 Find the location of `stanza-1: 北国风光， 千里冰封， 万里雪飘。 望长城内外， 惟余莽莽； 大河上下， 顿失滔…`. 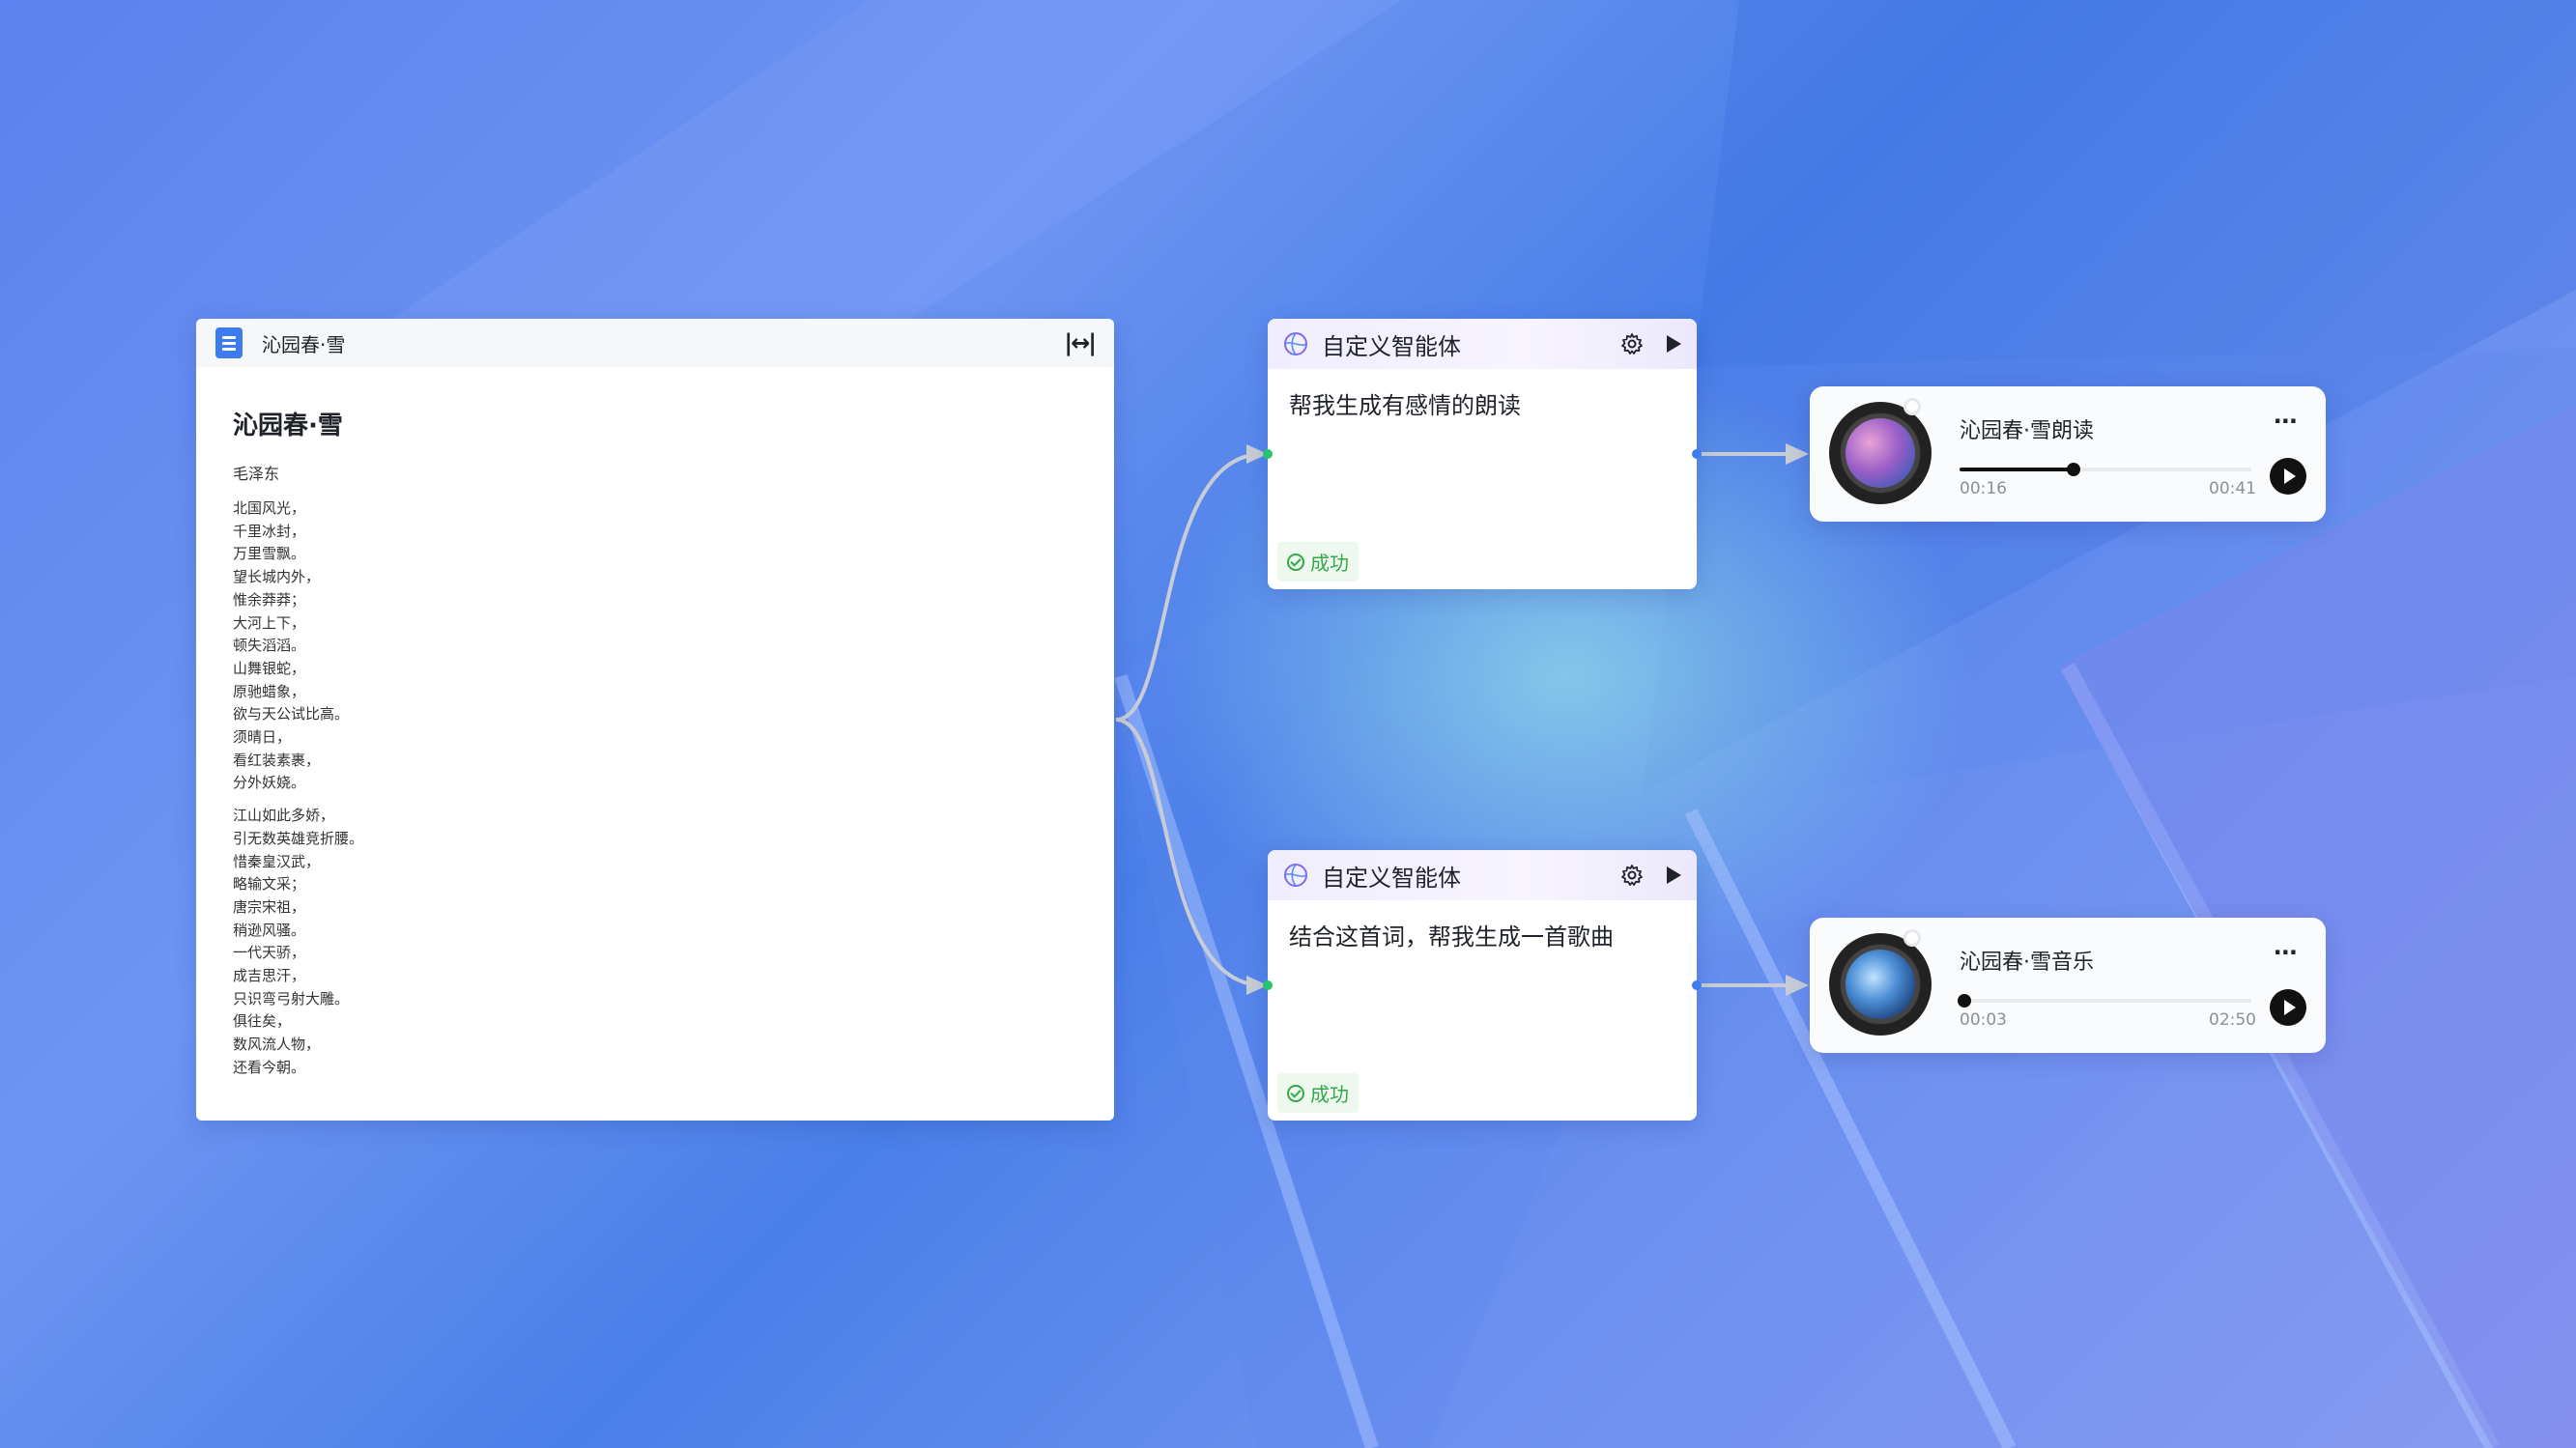

stanza-1: 北国风光， 千里冰封， 万里雪飘。 望长城内外， 惟余莽莽； 大河上下， 顿失滔… is located at coordinates (655, 646).